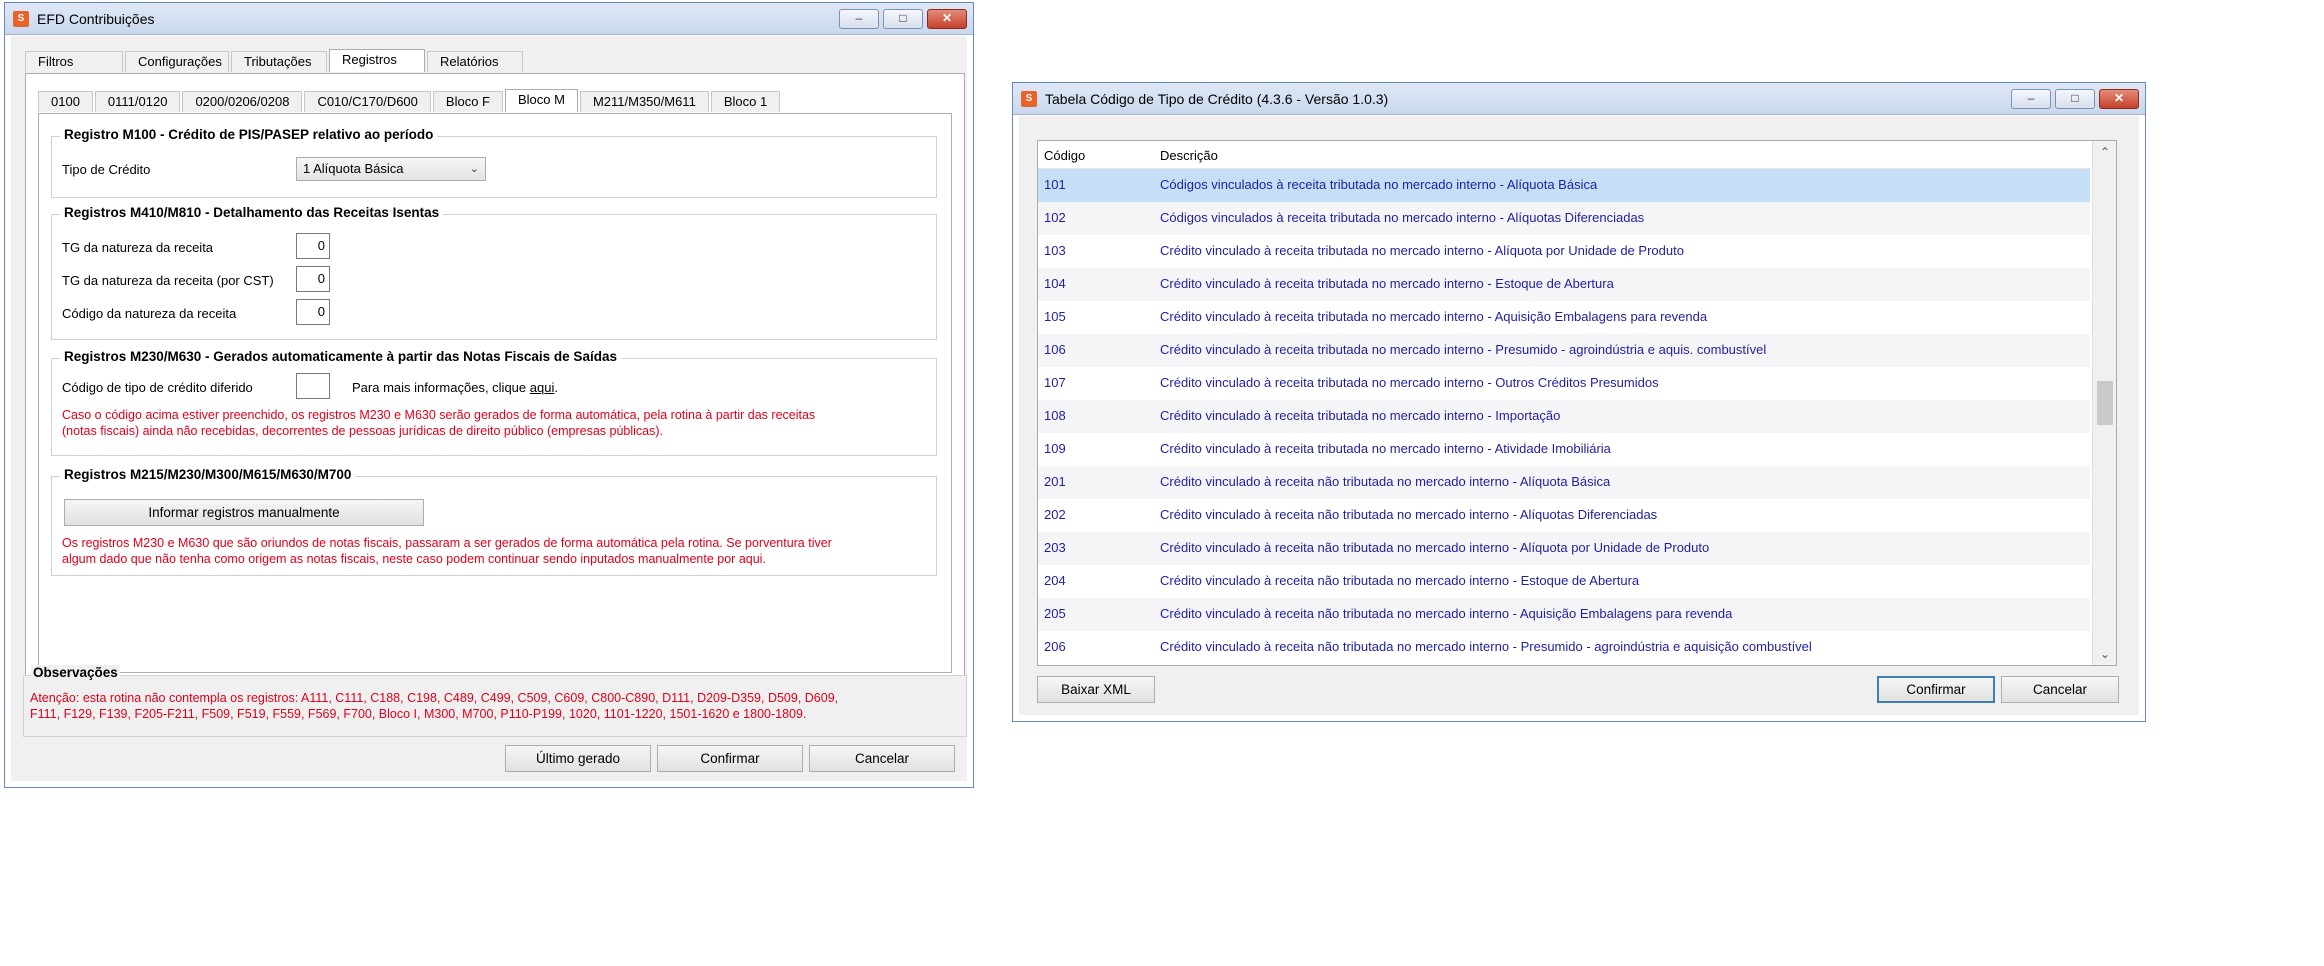  I want to click on tg-natureza-label: TG da natureza da receita, so click(138, 247).